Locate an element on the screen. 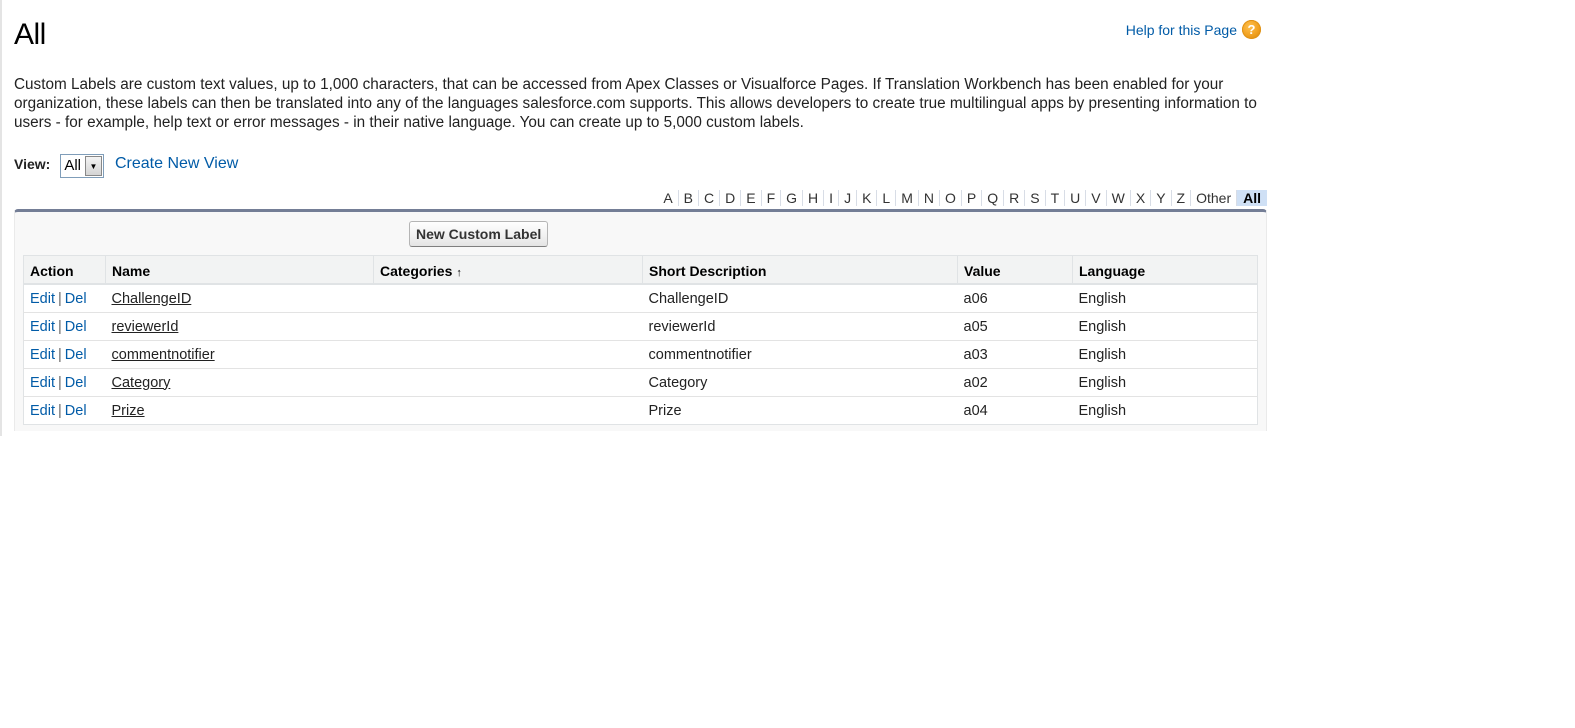 Image resolution: width=1575 pixels, height=728 pixels. column-header-language: Language is located at coordinates (1165, 270).